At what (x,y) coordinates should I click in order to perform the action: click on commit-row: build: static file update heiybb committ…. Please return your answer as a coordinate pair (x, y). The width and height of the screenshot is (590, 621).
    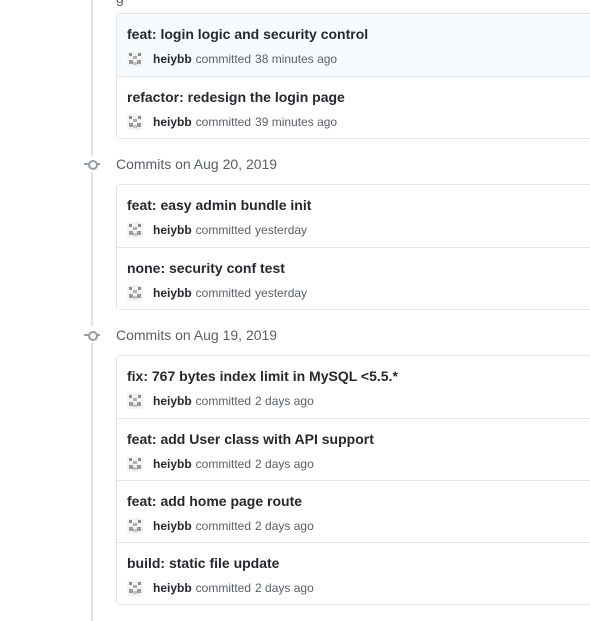
    Looking at the image, I should click on (353, 573).